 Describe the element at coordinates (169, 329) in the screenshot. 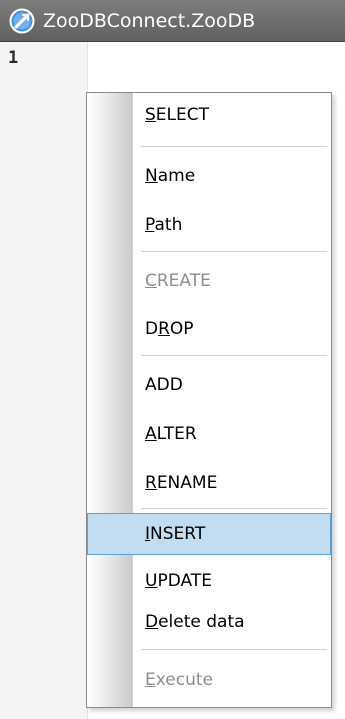

I see `menu-item-label: DROP` at that location.